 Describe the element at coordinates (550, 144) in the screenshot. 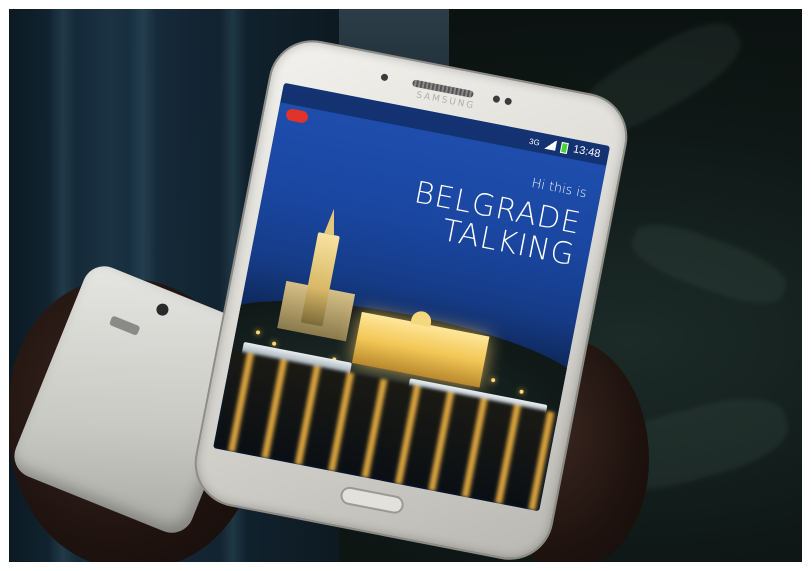

I see `signal-bars-icon` at that location.